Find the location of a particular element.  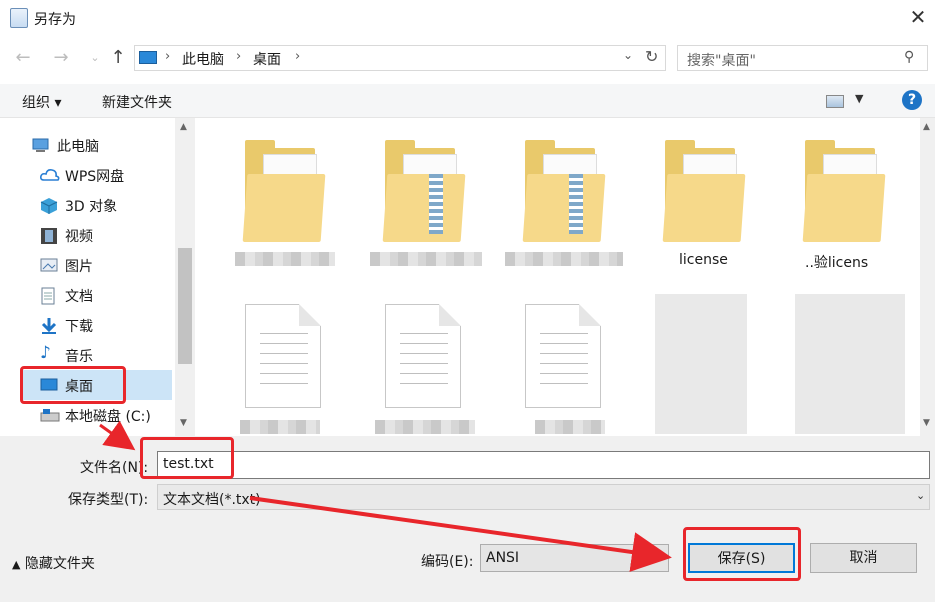

sidebar-item-label: 音乐 is located at coordinates (79, 357).